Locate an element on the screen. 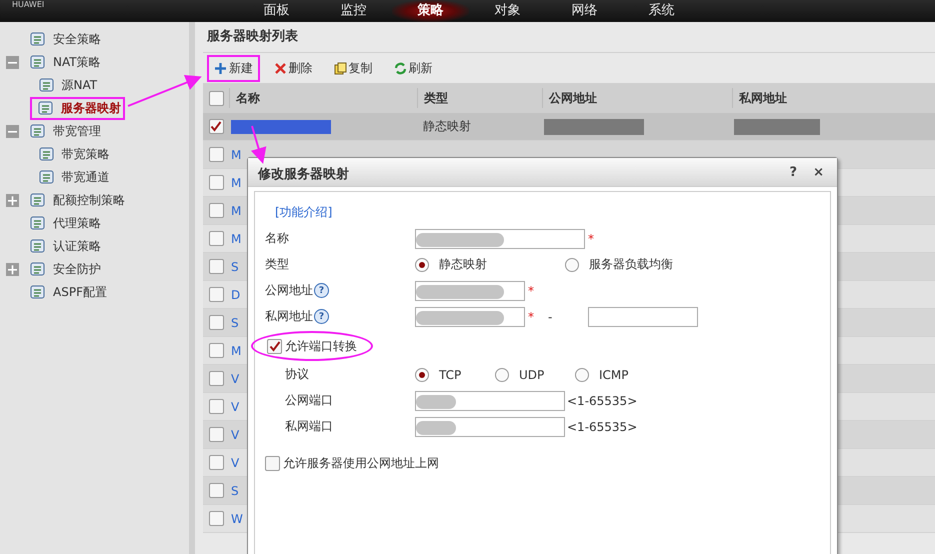 The image size is (935, 554). column-header: 名称 is located at coordinates (323, 98).